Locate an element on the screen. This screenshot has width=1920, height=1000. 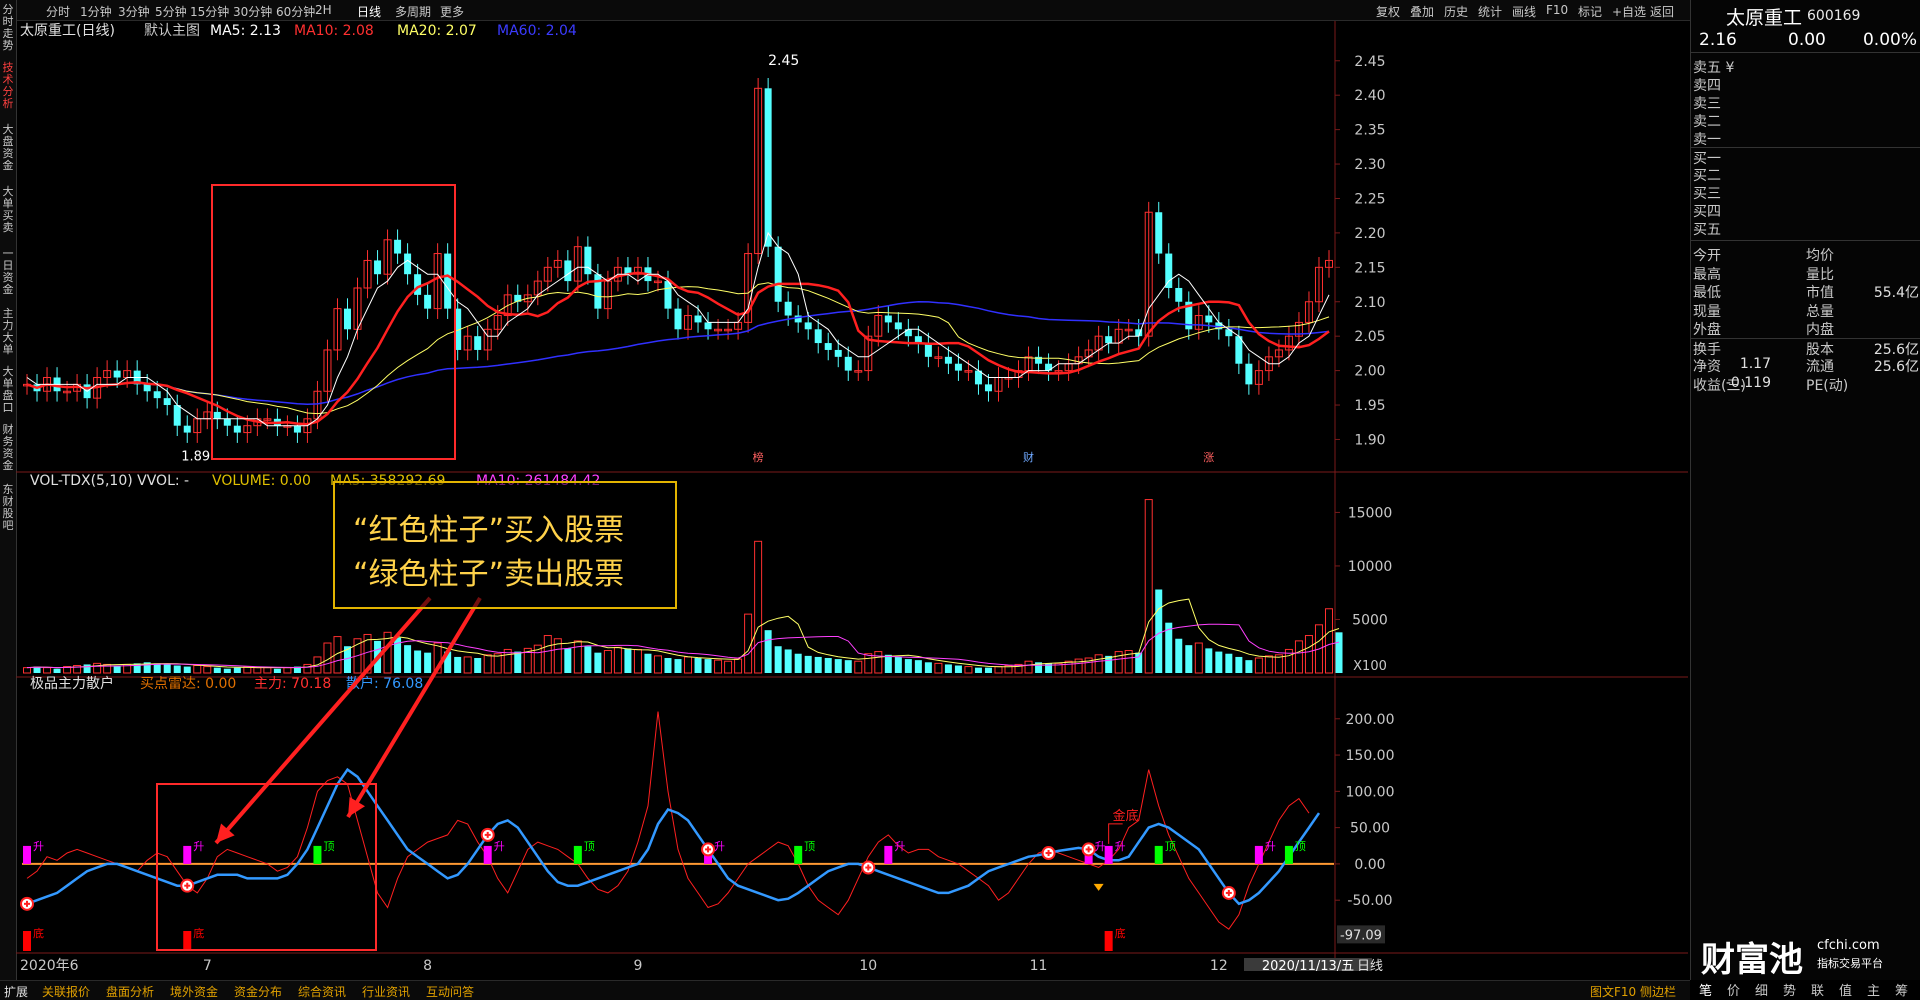
panel-tab-3: 势 is located at coordinates (1789, 989).